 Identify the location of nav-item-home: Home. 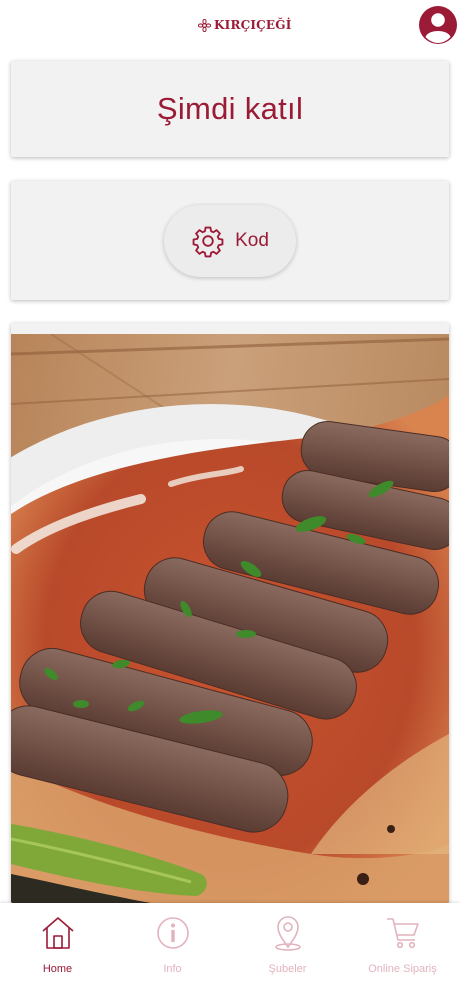
(57, 949).